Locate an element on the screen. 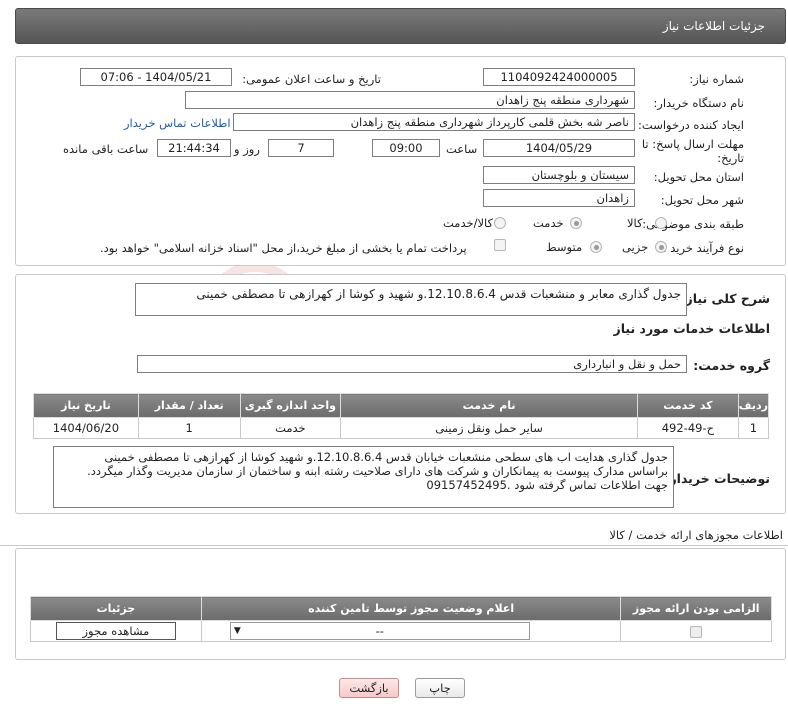  announce-field: 1404/05/21 - 07:06 is located at coordinates (156, 77).